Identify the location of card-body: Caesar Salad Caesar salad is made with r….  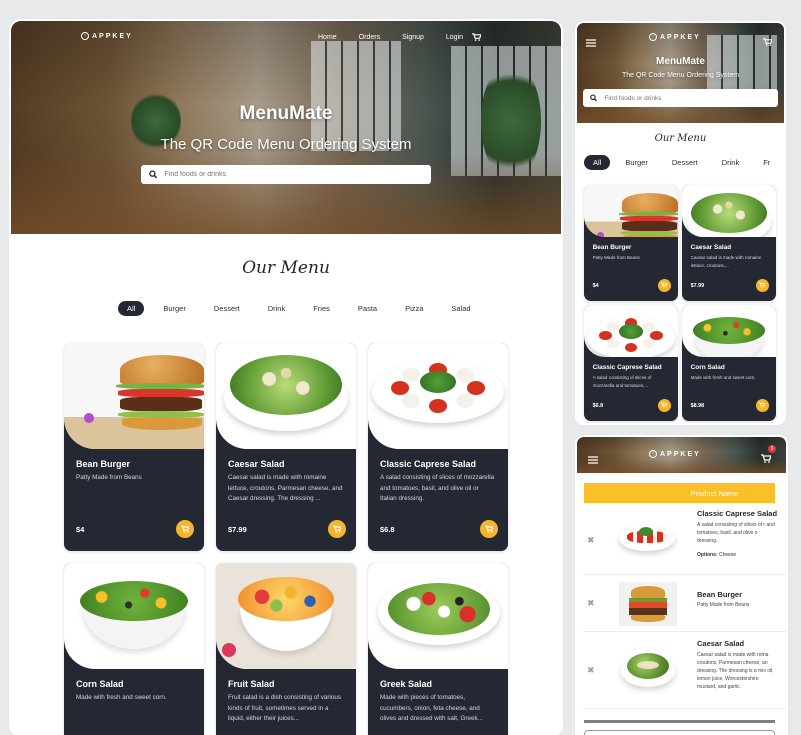
(286, 500).